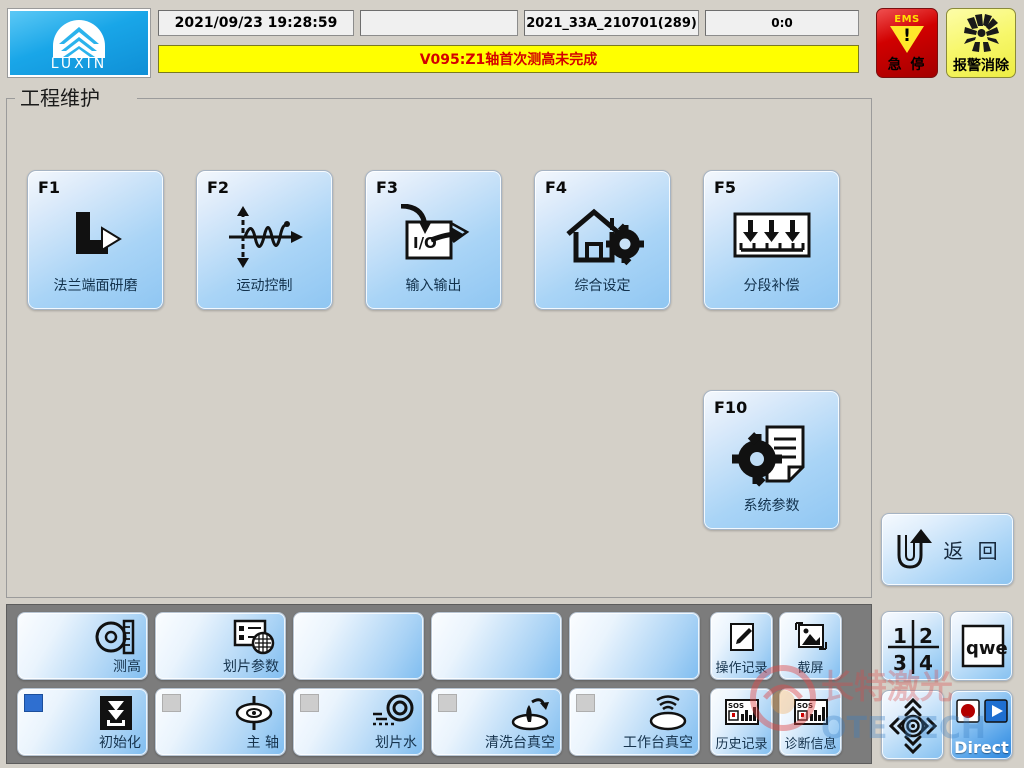 Image resolution: width=1024 pixels, height=768 pixels. Describe the element at coordinates (907, 65) in the screenshot. I see `ems-label: 急 停` at that location.